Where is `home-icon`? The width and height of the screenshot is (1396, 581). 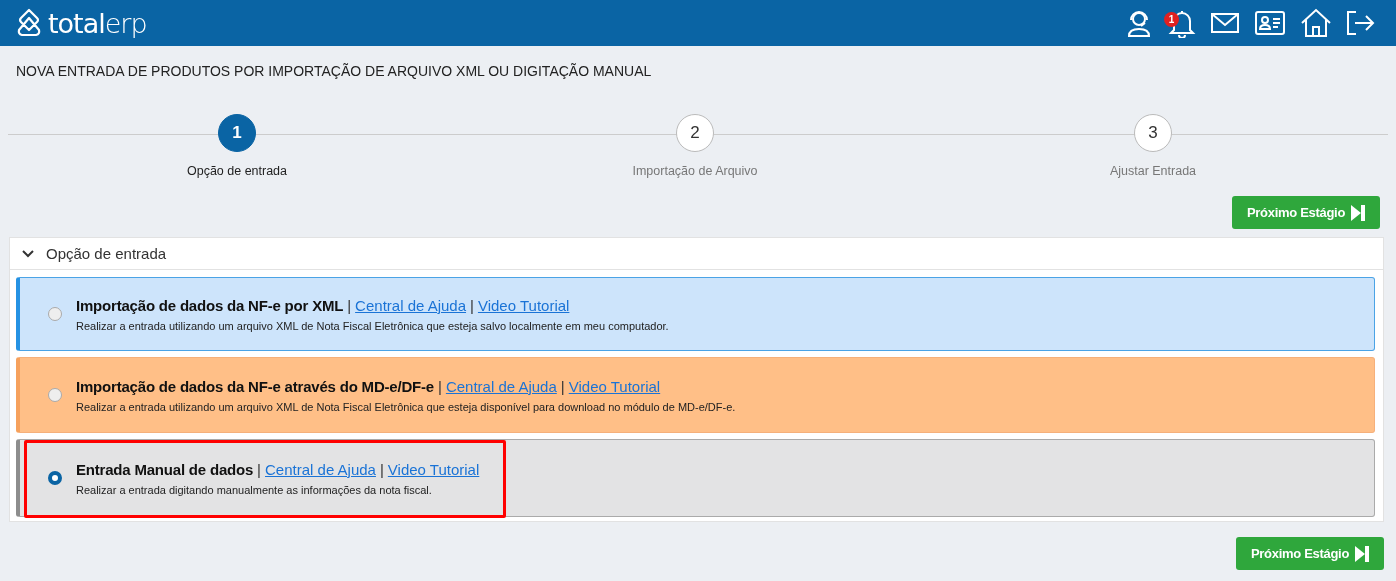 home-icon is located at coordinates (1316, 23).